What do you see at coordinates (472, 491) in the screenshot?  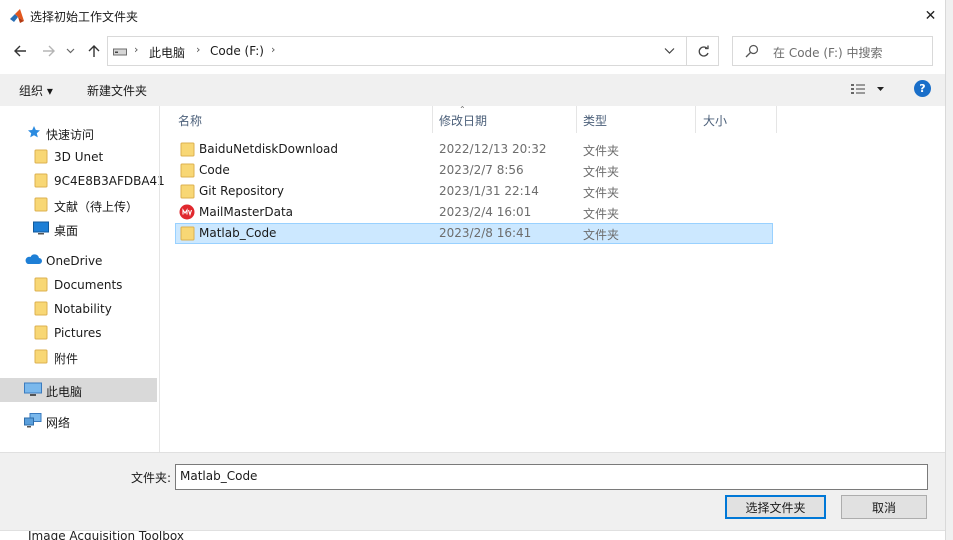 I see `dialog-footer: 文件夹: Matlab_Code 选择文件夹 取消` at bounding box center [472, 491].